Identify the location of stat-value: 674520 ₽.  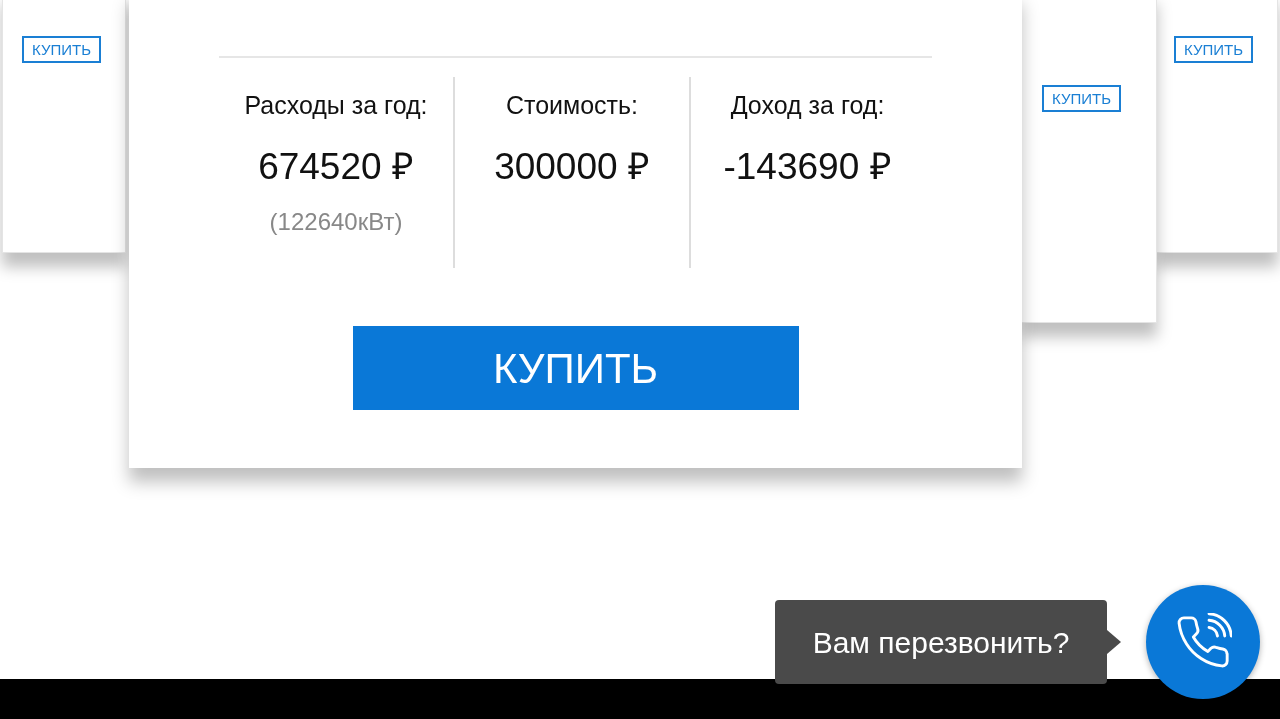
(336, 166).